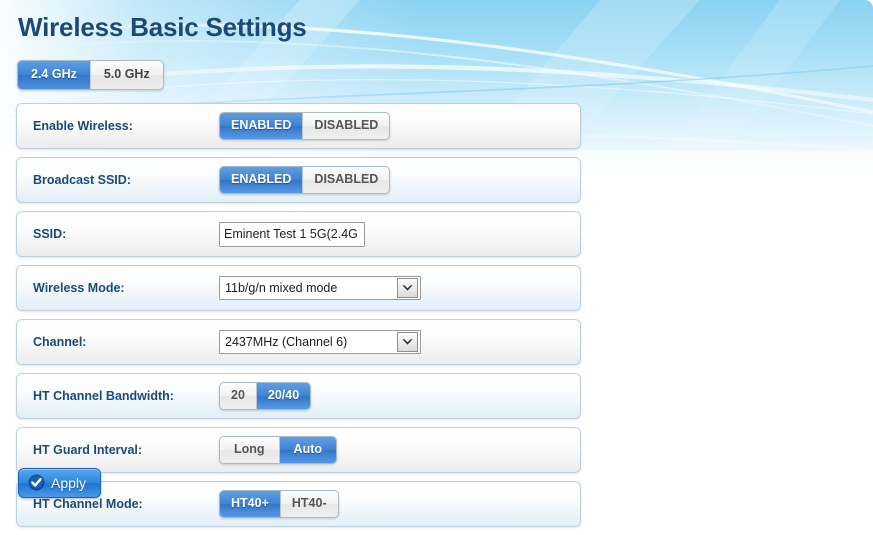  I want to click on label-ht-channel-mode: HT Channel Mode:, so click(88, 504).